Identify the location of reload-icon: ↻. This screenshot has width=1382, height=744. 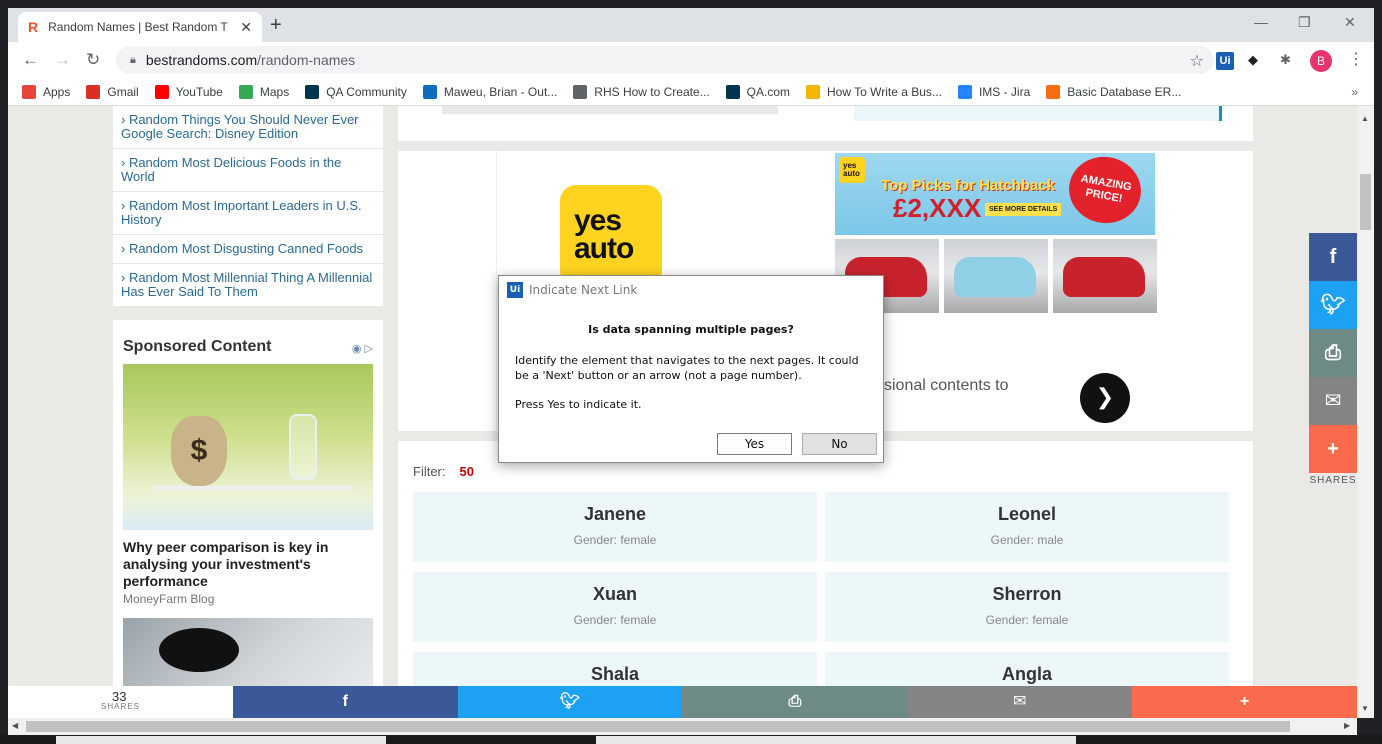
(93, 60).